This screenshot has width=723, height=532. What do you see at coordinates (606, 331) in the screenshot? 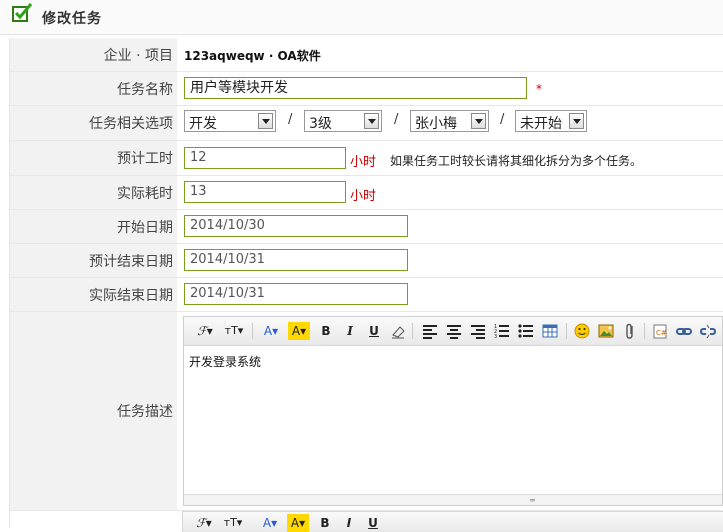
I see `image-icon` at bounding box center [606, 331].